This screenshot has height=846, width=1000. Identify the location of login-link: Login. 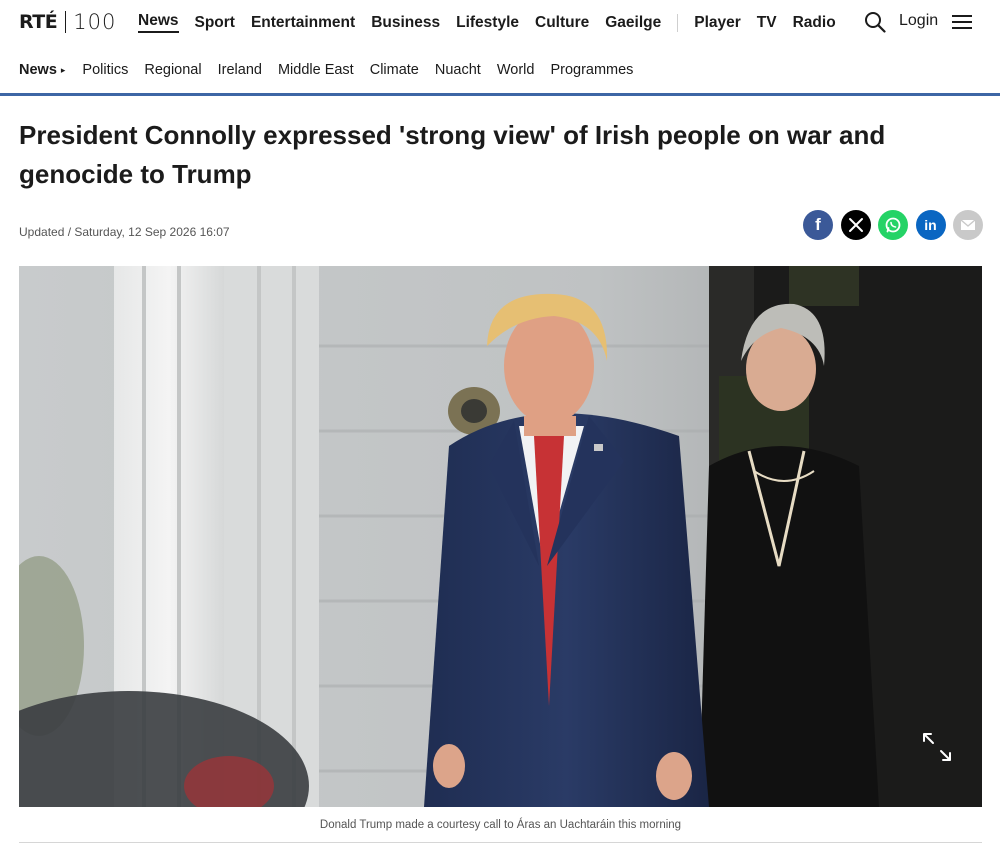
(918, 21).